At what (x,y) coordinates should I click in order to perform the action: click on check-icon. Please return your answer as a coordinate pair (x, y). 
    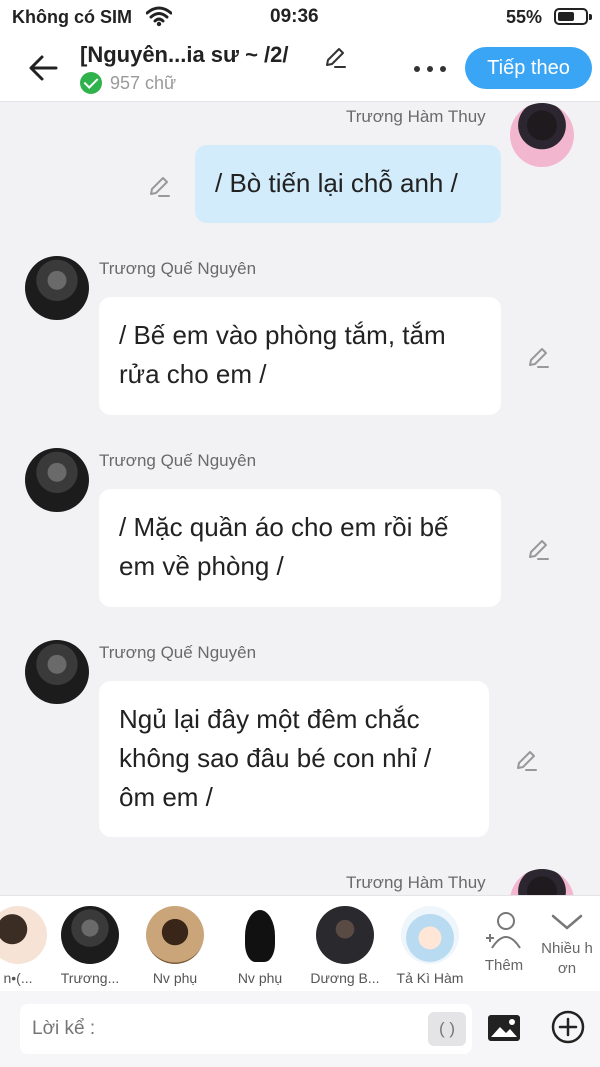
    Looking at the image, I should click on (91, 83).